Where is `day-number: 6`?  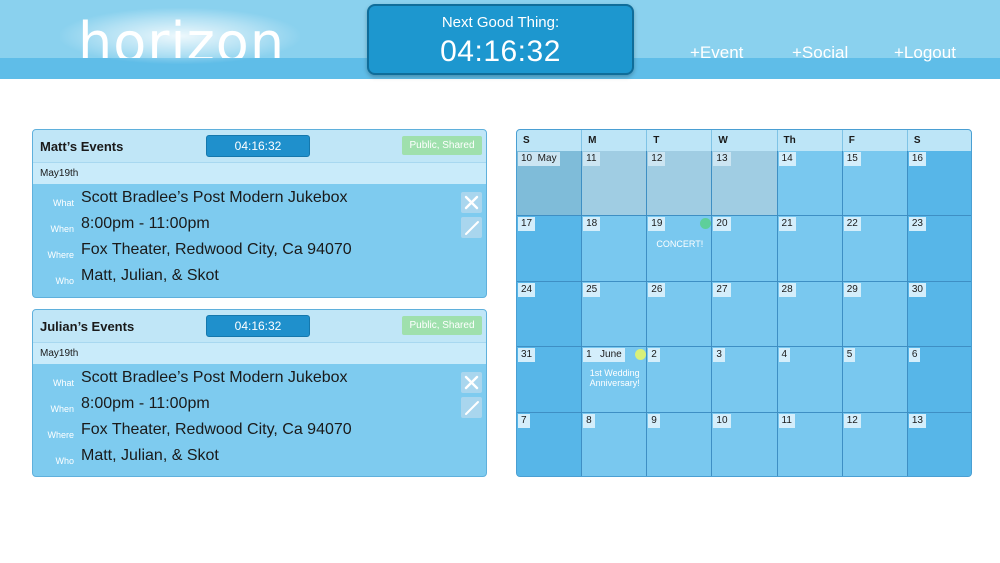 day-number: 6 is located at coordinates (914, 355).